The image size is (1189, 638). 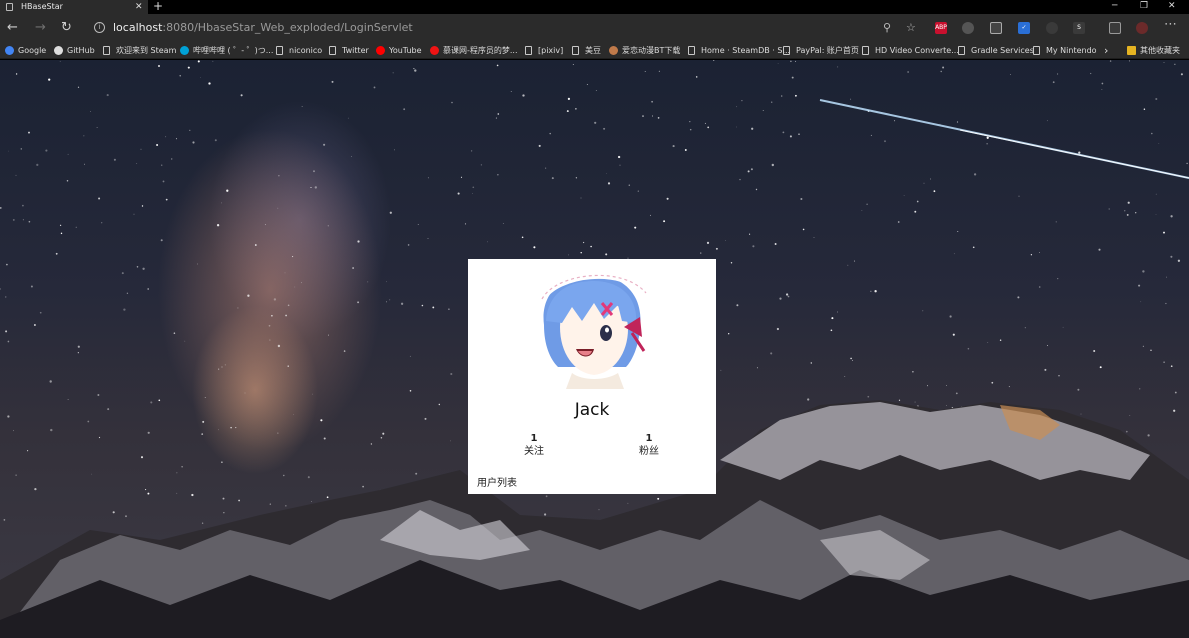 What do you see at coordinates (32, 50) in the screenshot?
I see `bookmark-label: Google` at bounding box center [32, 50].